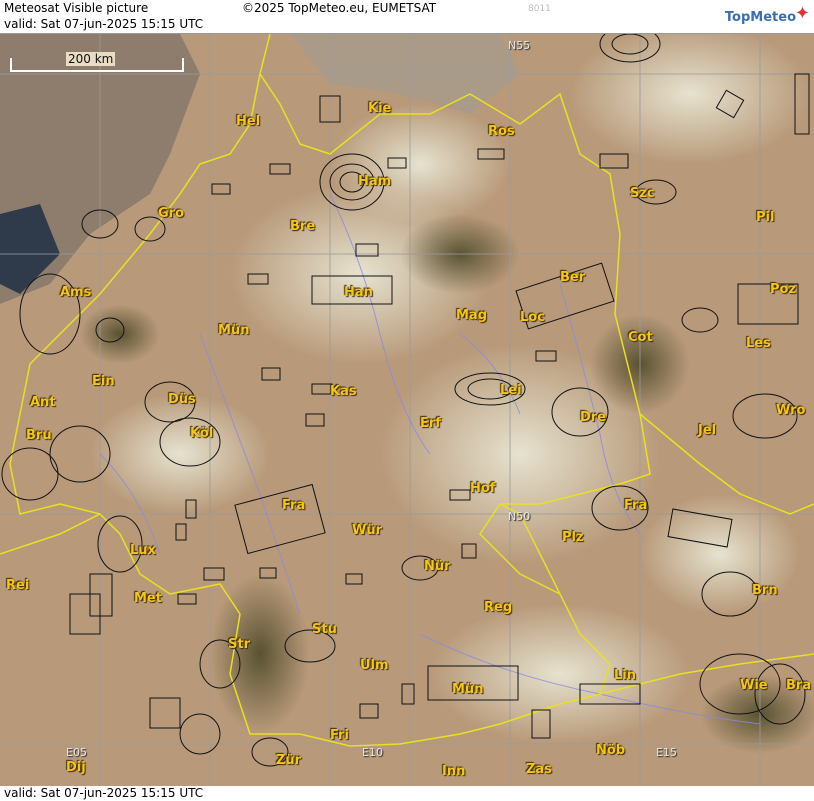  What do you see at coordinates (120, 334) in the screenshot?
I see `terrain-dark` at bounding box center [120, 334].